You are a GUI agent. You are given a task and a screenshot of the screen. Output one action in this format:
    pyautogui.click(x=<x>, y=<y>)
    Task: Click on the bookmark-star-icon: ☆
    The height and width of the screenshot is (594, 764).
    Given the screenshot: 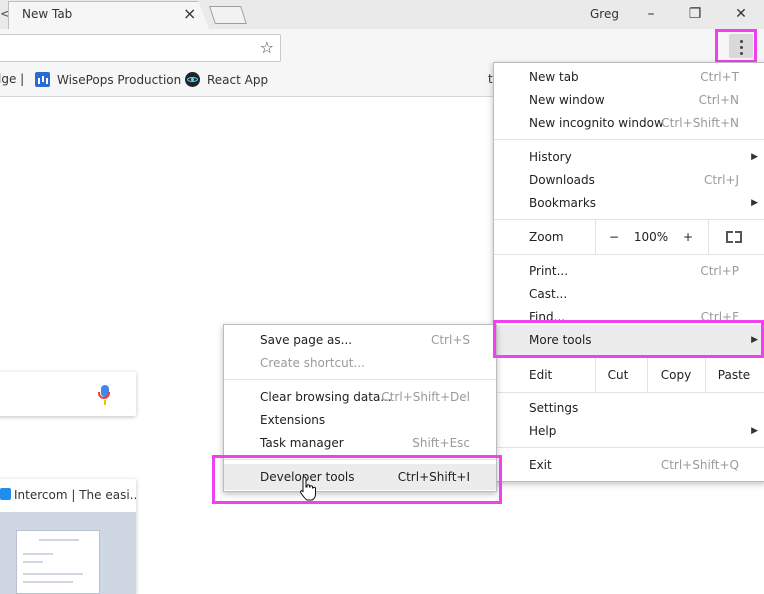 What is the action you would take?
    pyautogui.click(x=267, y=47)
    